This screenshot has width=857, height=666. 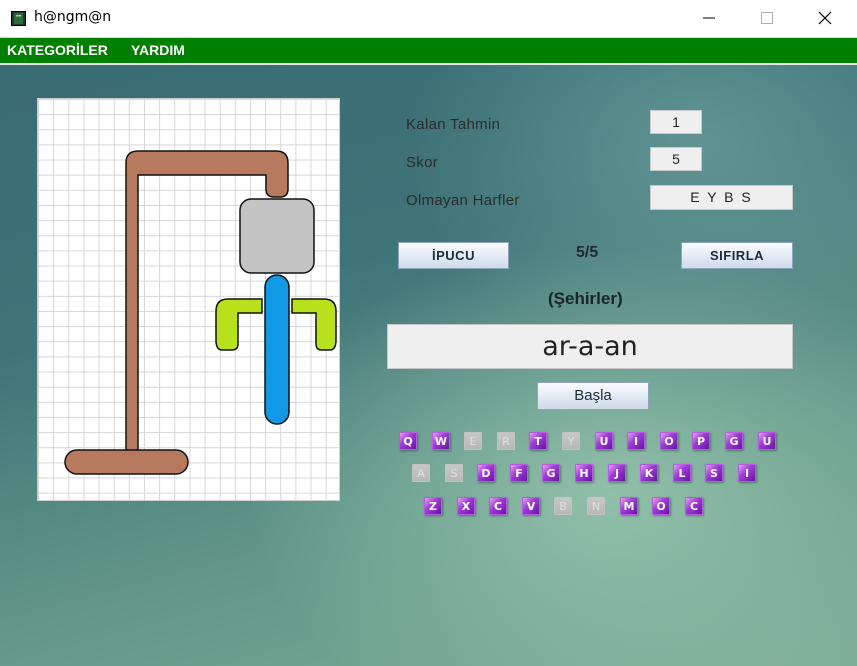 I want to click on letter-key-x: X, so click(x=466, y=506).